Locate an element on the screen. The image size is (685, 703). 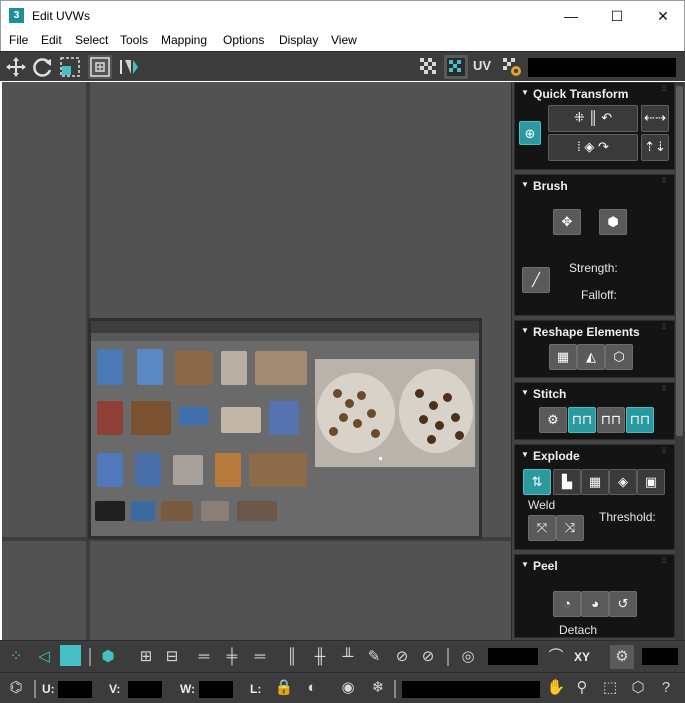
relax-brush-icon: ⬢ is located at coordinates (613, 222).